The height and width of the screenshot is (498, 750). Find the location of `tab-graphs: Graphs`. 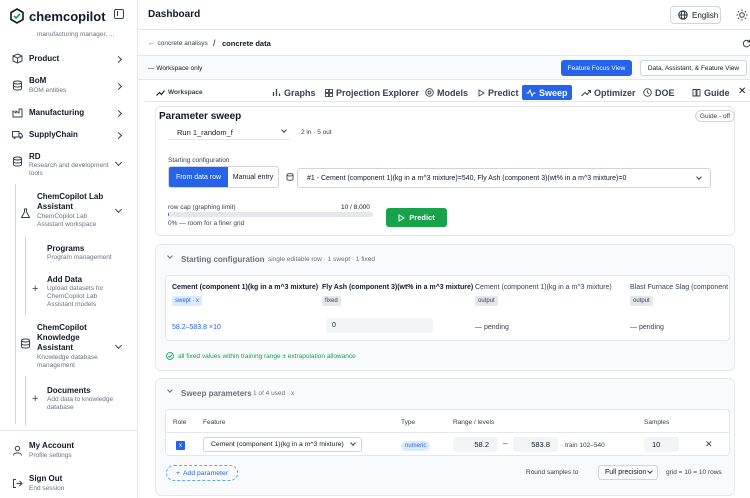

tab-graphs: Graphs is located at coordinates (294, 92).